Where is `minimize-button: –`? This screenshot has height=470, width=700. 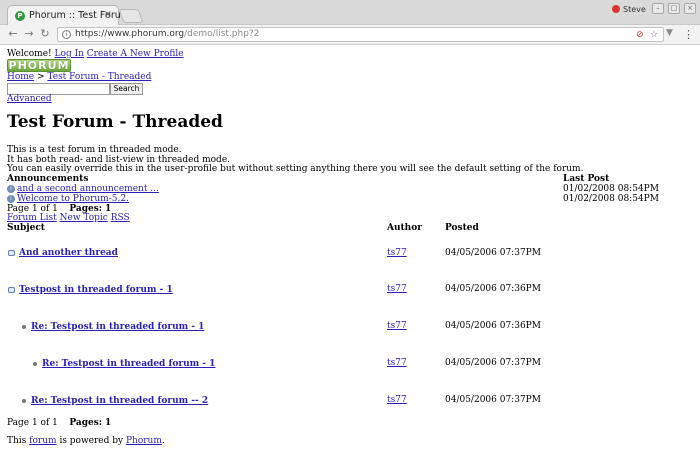 minimize-button: – is located at coordinates (658, 8).